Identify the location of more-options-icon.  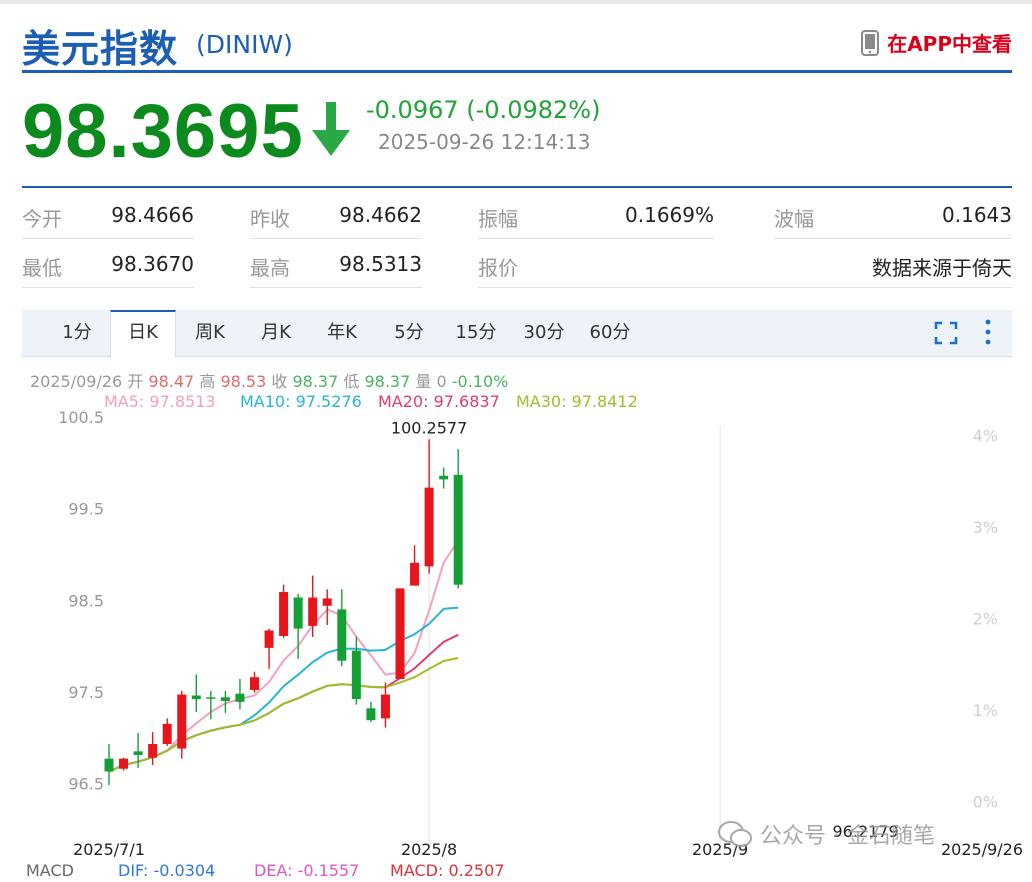
(988, 332).